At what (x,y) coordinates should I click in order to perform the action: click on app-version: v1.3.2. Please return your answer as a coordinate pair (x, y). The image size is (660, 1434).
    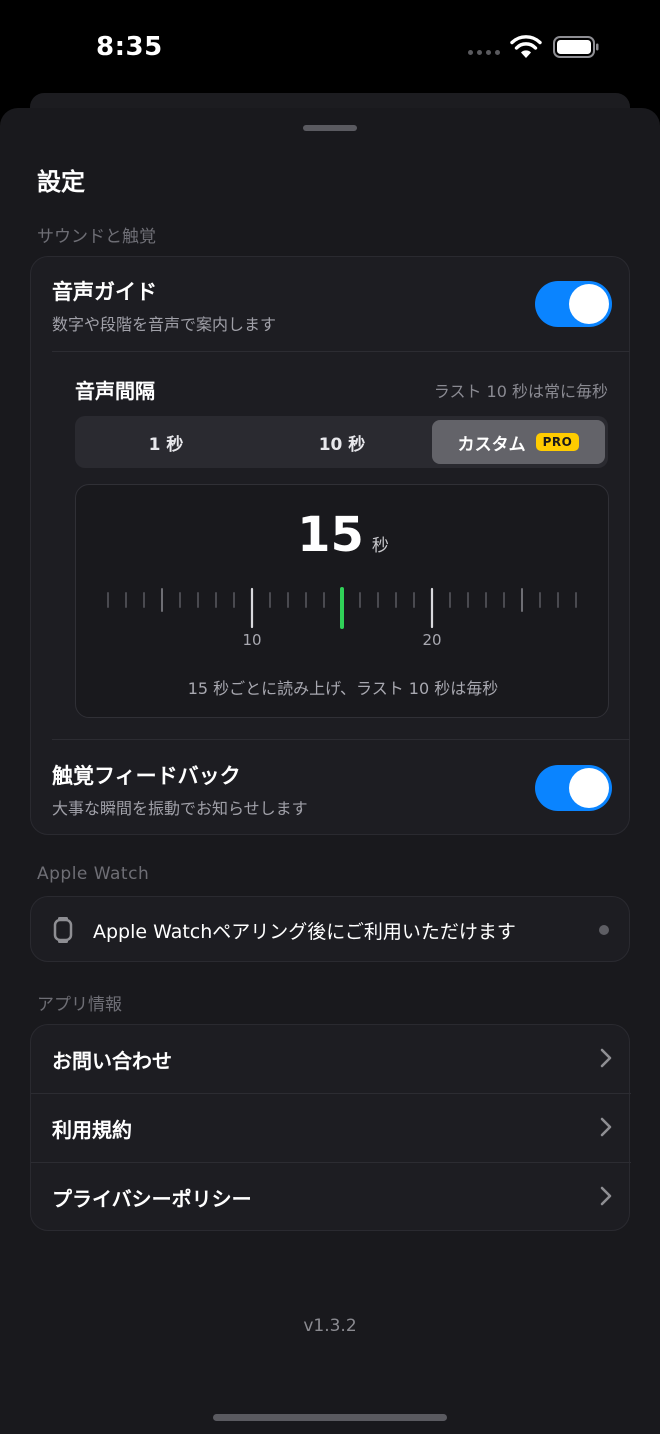
    Looking at the image, I should click on (330, 1326).